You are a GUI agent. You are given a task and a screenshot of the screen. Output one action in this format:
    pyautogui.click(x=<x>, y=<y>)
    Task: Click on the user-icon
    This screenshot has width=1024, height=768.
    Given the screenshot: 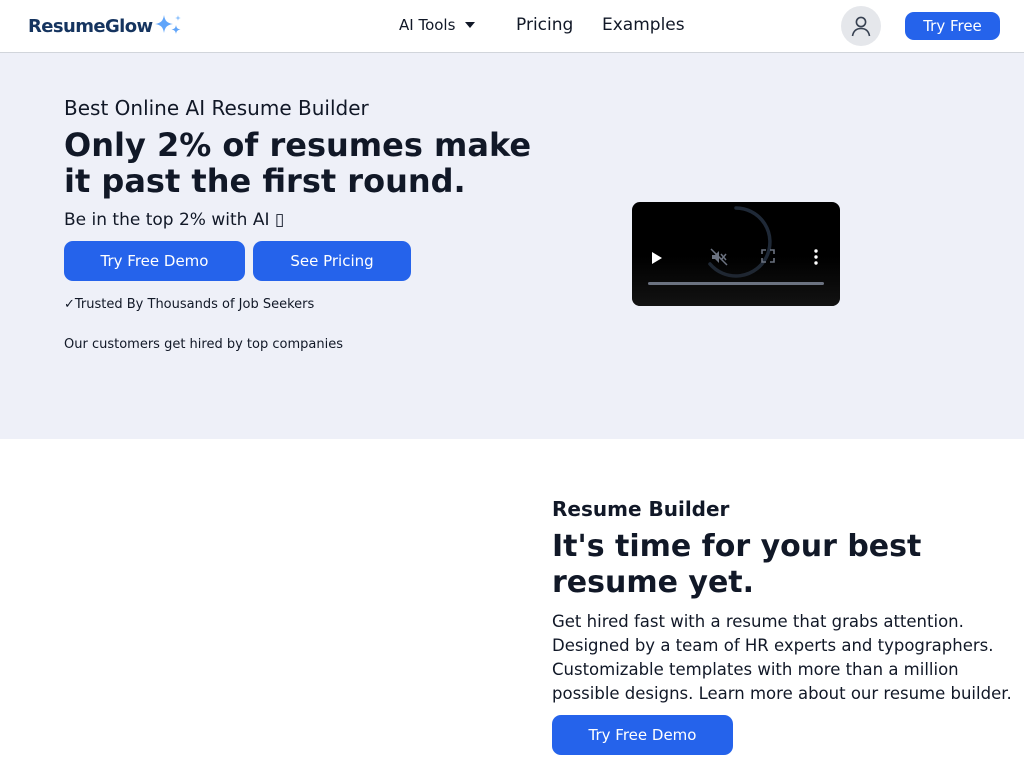 What is the action you would take?
    pyautogui.click(x=861, y=26)
    